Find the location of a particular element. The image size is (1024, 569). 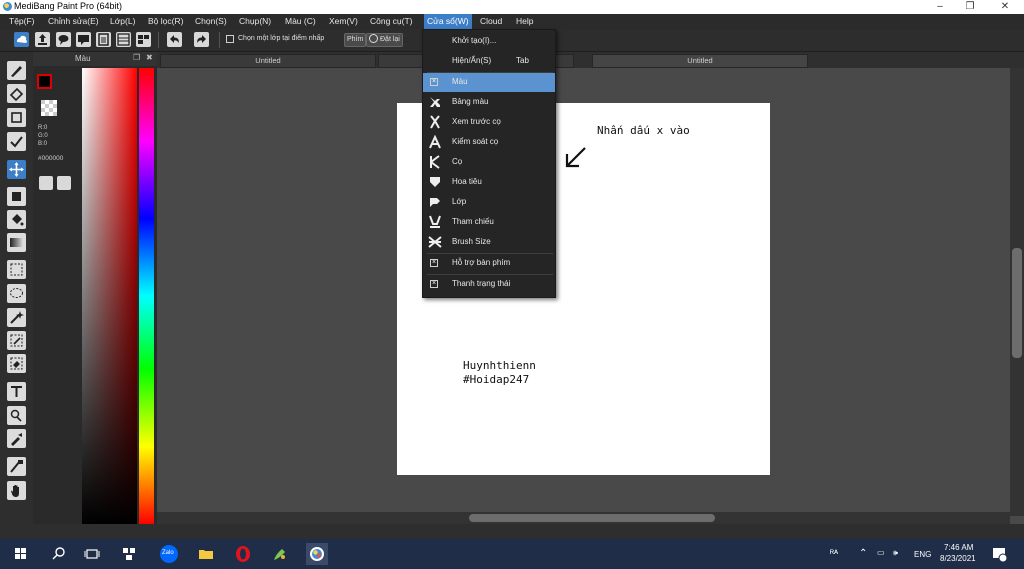

text-tool-icon is located at coordinates (16, 391).